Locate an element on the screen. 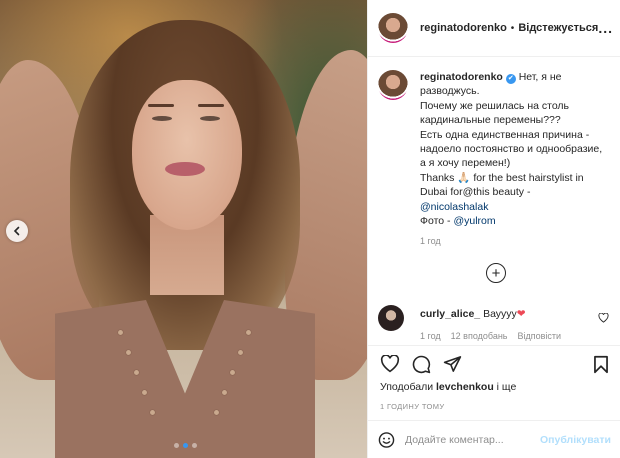 The width and height of the screenshot is (620, 458). commenter-username: curly_alice_ is located at coordinates (450, 314).